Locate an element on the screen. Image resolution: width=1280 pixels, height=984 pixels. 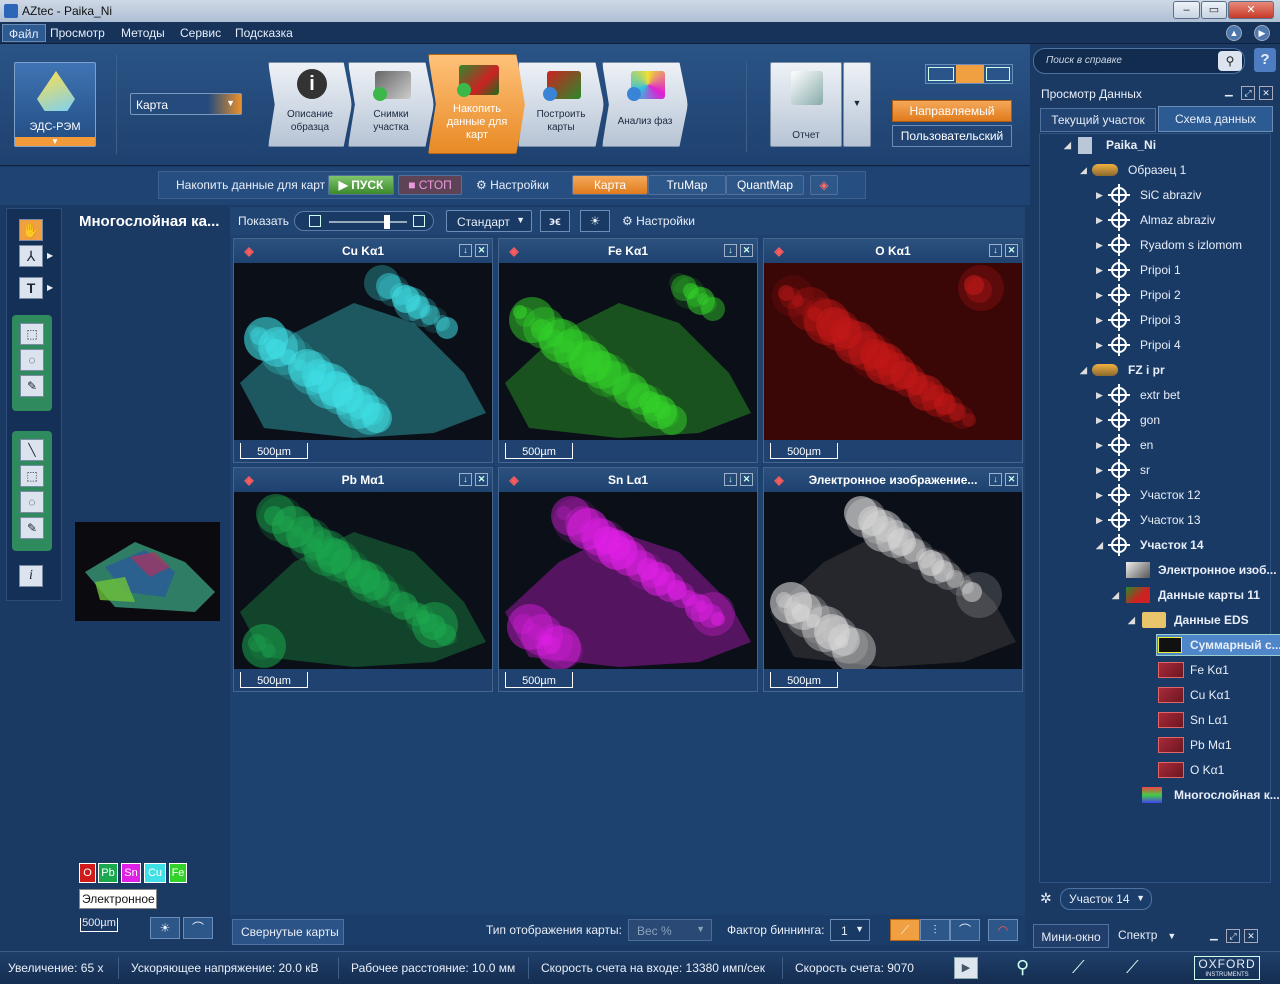
legend-pb: Pb is located at coordinates (108, 873).